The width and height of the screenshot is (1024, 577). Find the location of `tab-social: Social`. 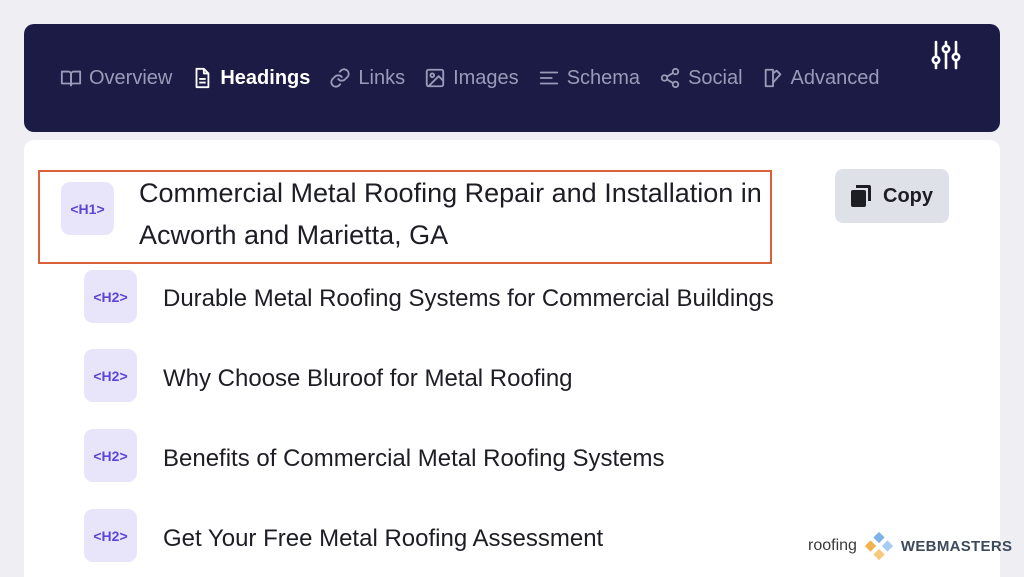

tab-social: Social is located at coordinates (701, 78).